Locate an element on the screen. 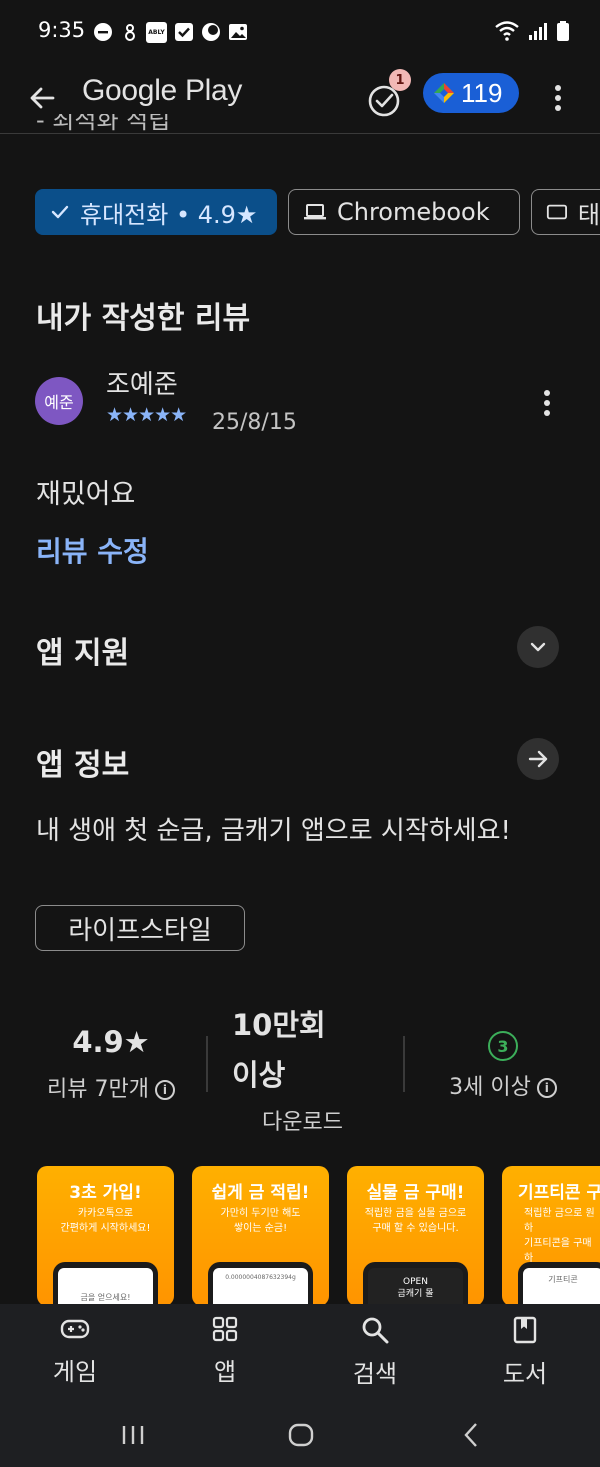 Image resolution: width=600 pixels, height=1467 pixels. star-rating: ★★★★★ is located at coordinates (146, 415).